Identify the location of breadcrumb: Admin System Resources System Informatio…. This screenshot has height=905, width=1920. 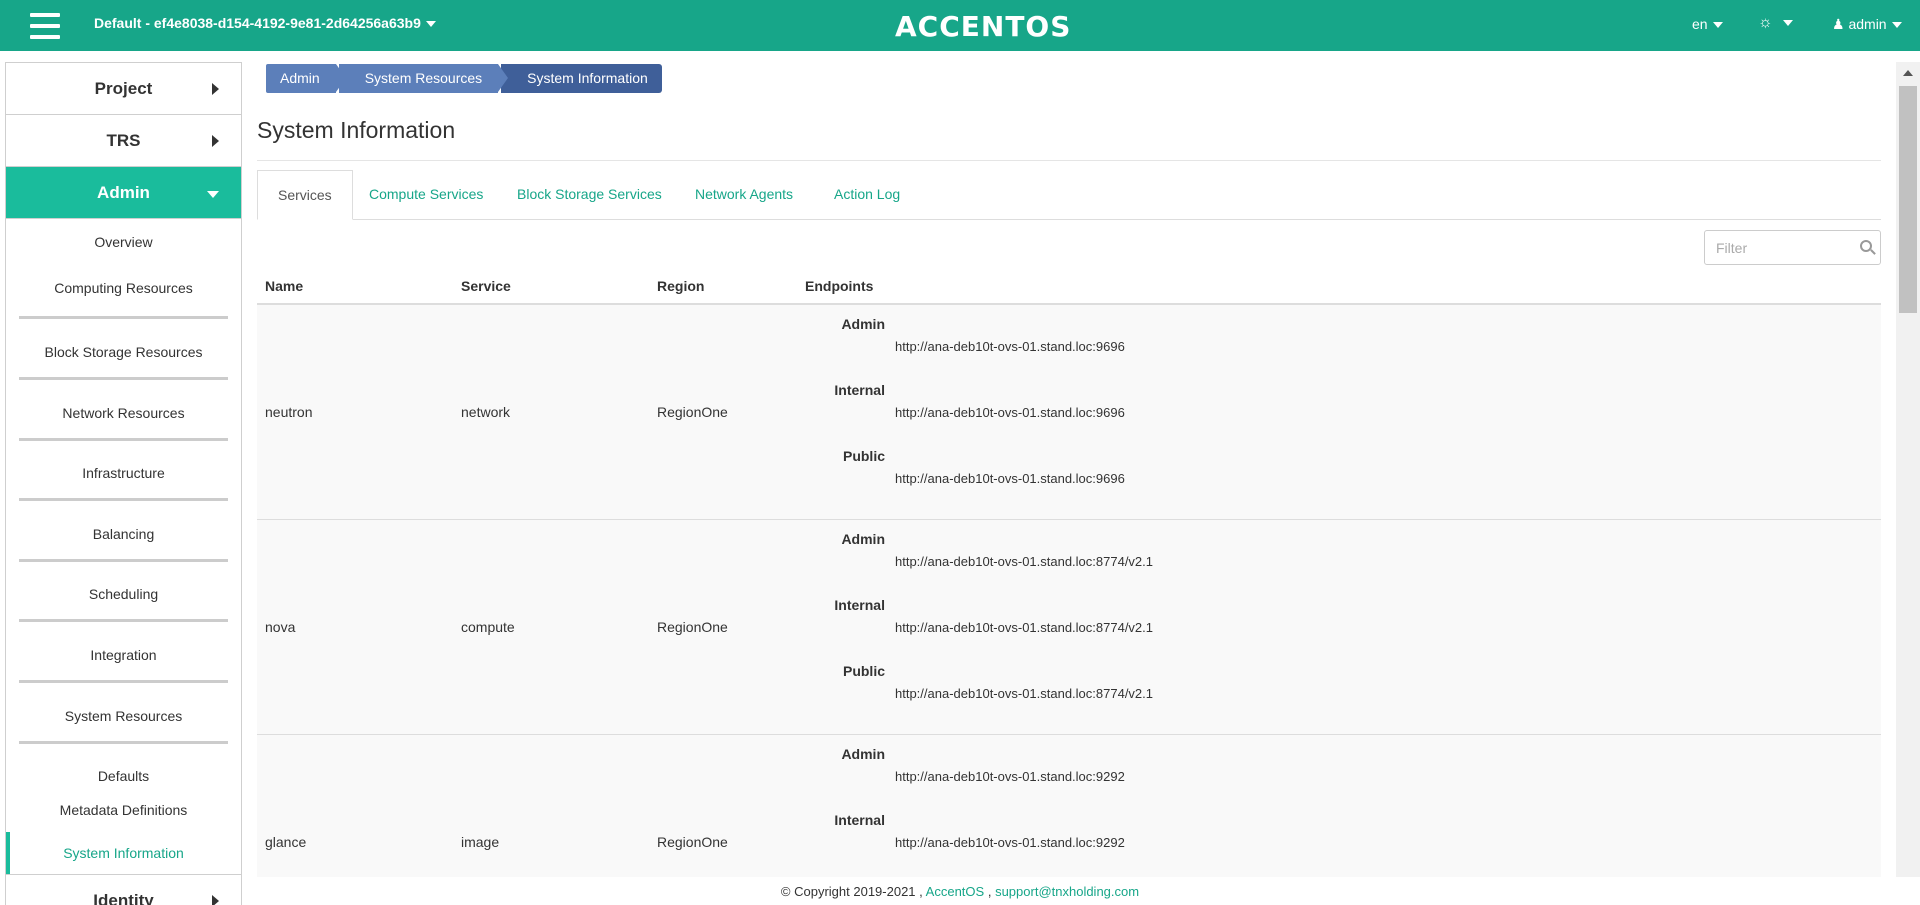
(465, 78).